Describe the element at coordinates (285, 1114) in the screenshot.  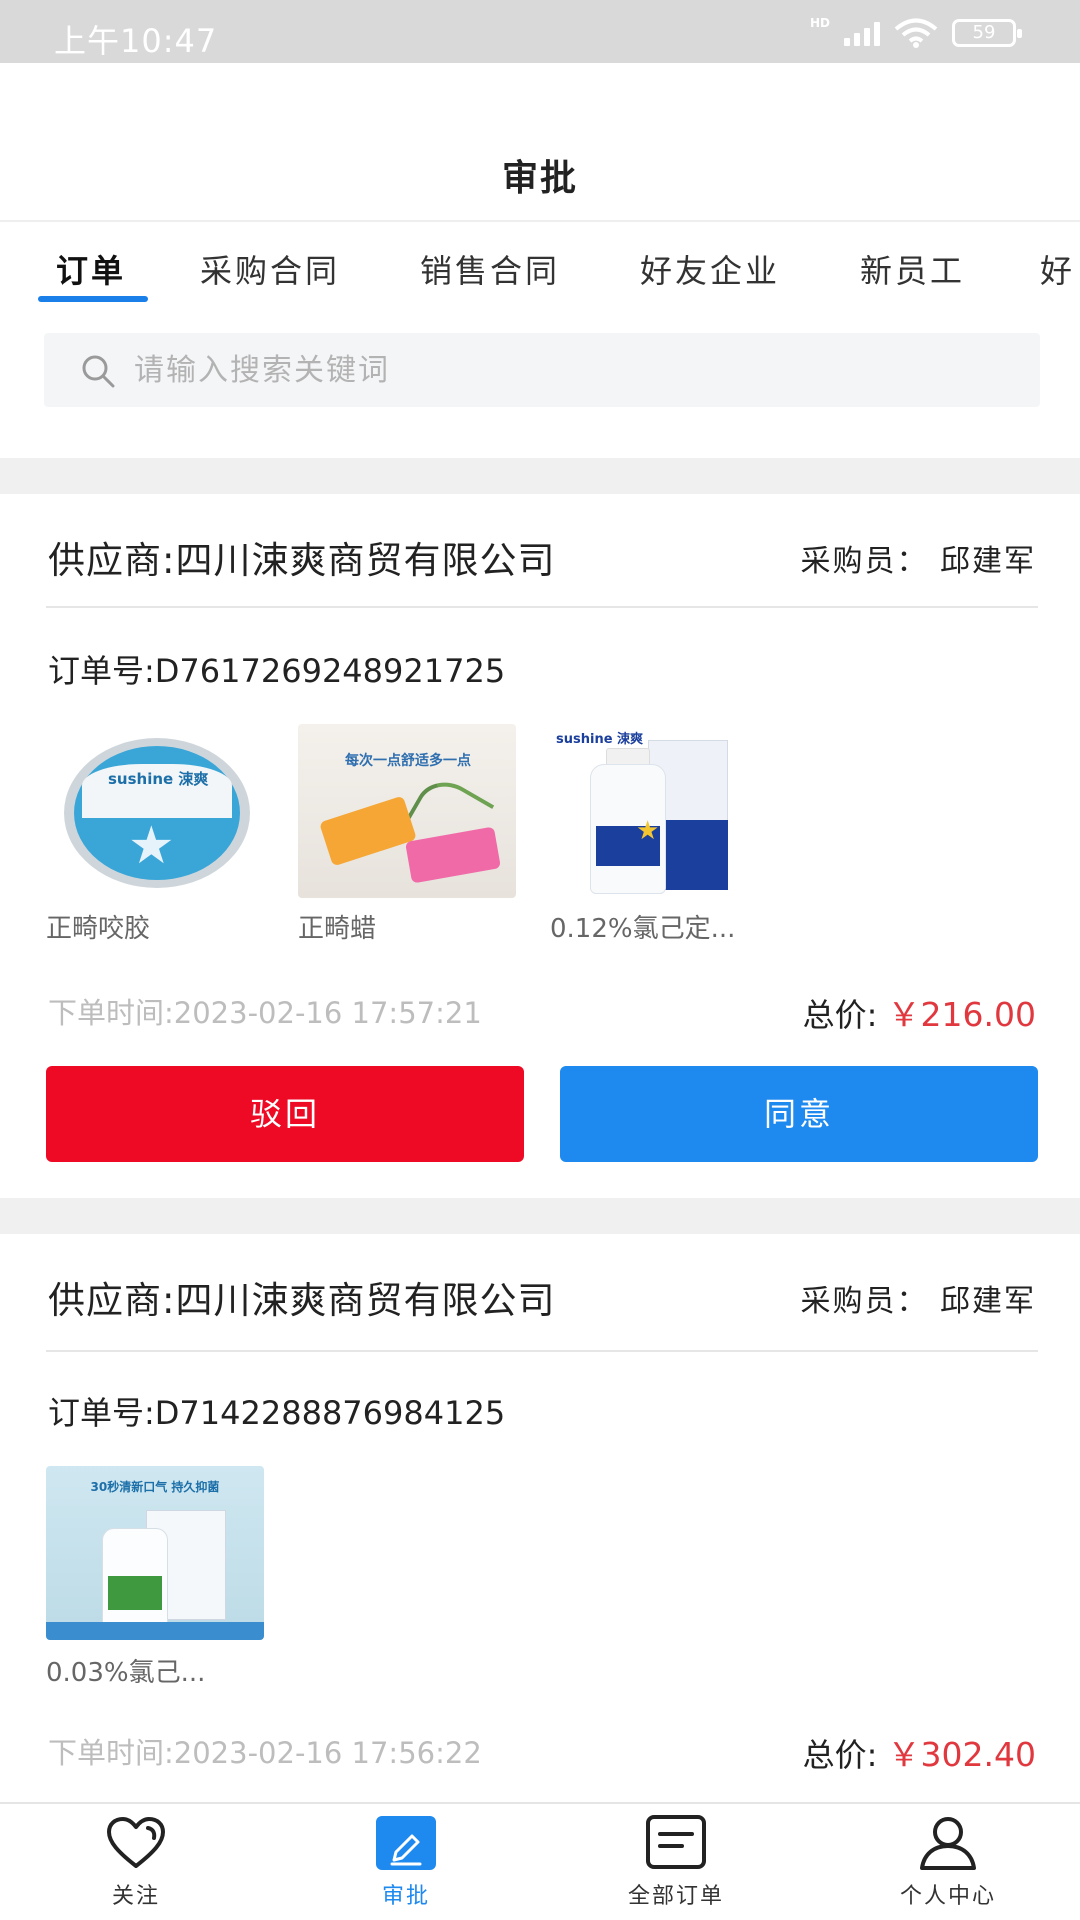
I see `reject-button: 驳回` at that location.